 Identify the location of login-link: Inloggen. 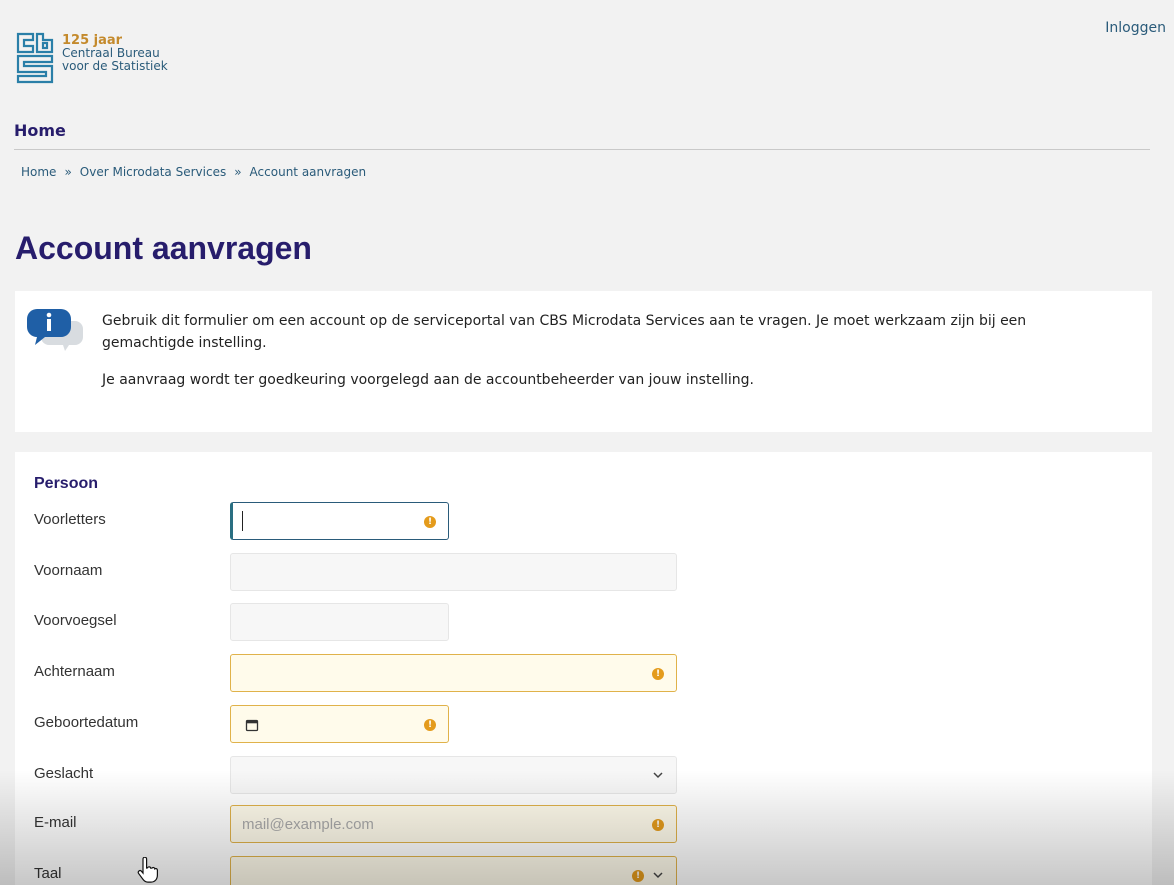
(1135, 28).